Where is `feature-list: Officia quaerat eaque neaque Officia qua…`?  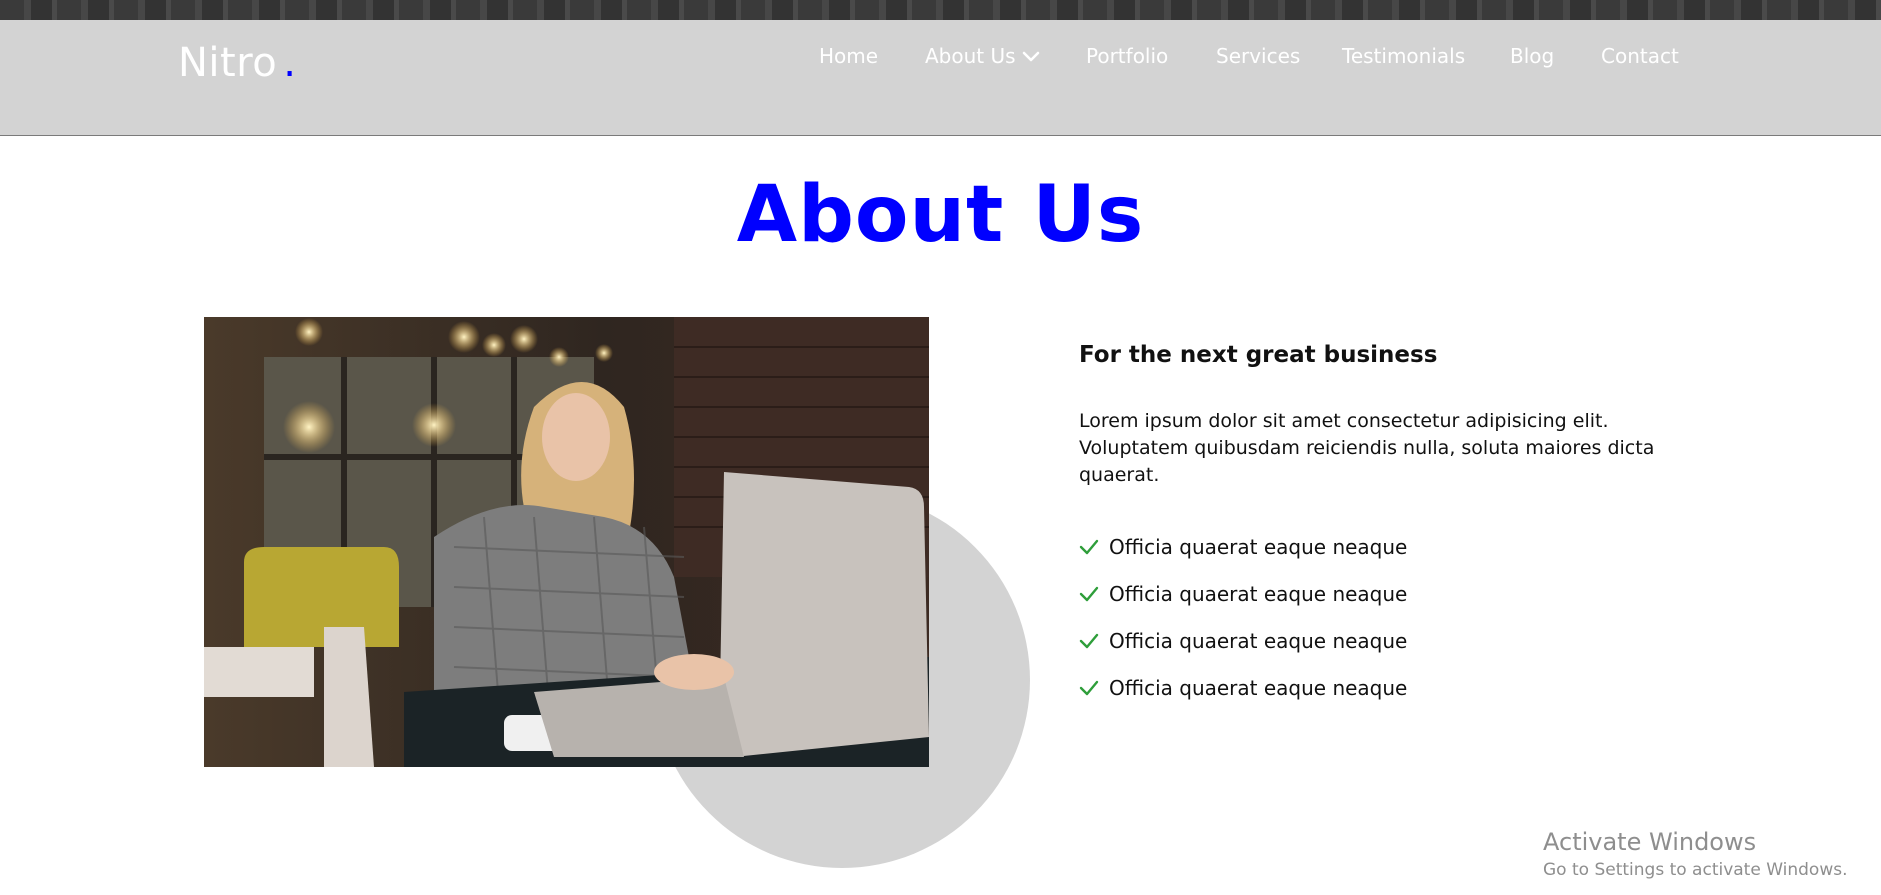
feature-list: Officia quaerat eaque neaque Officia qua… is located at coordinates (1389, 617).